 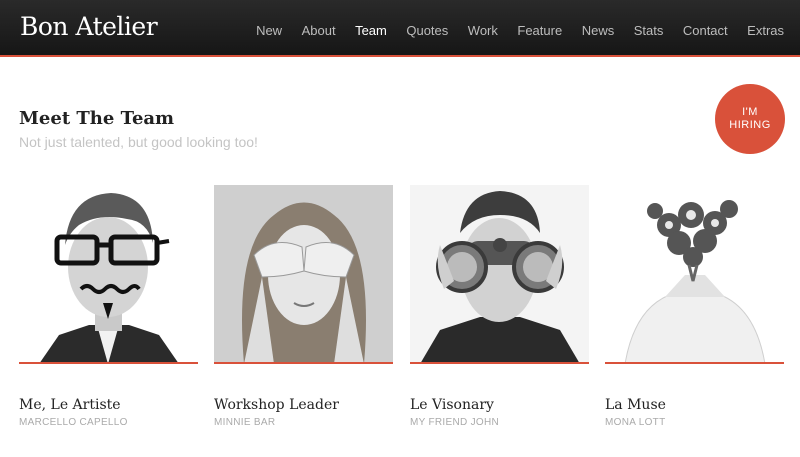 I want to click on nav-link-extras: Extras, so click(x=765, y=30).